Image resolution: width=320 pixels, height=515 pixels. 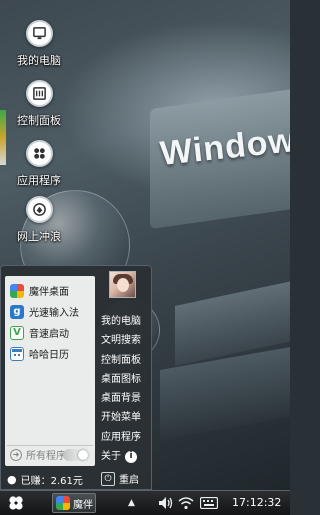 What do you see at coordinates (39, 93) in the screenshot?
I see `control-panel-icon` at bounding box center [39, 93].